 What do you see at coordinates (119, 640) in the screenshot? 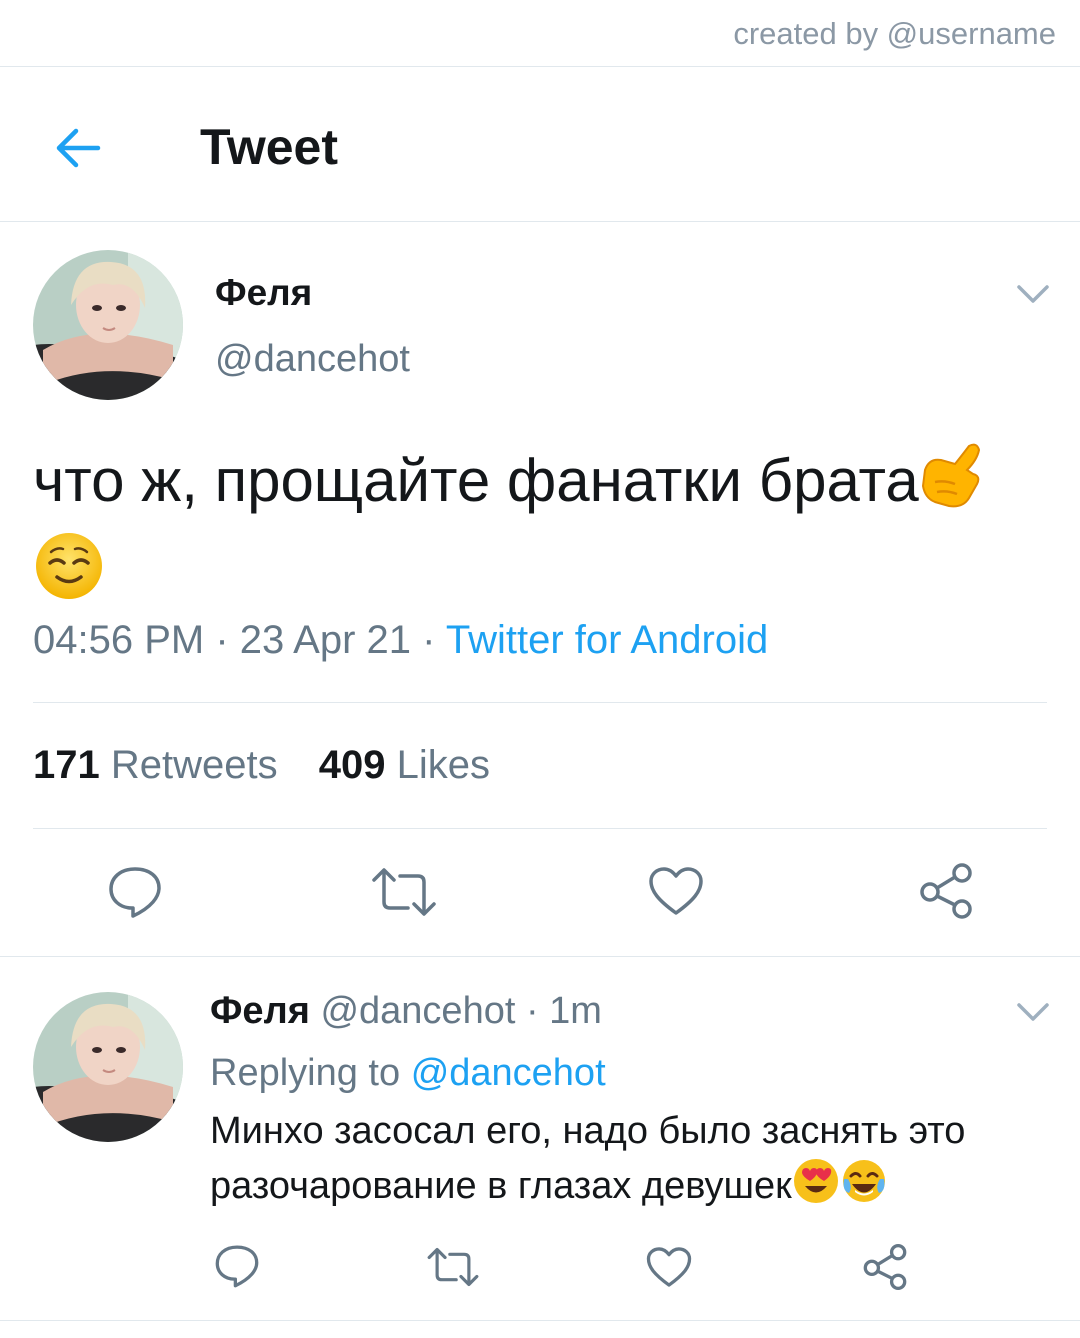
I see `tweet-time: 04:56 PM` at bounding box center [119, 640].